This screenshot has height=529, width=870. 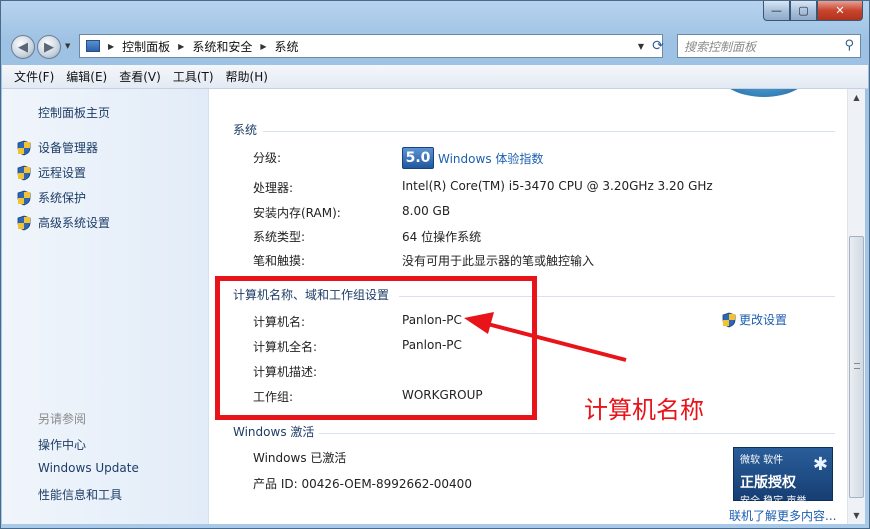 What do you see at coordinates (644, 410) in the screenshot?
I see `annotation-label: 计算机名称` at bounding box center [644, 410].